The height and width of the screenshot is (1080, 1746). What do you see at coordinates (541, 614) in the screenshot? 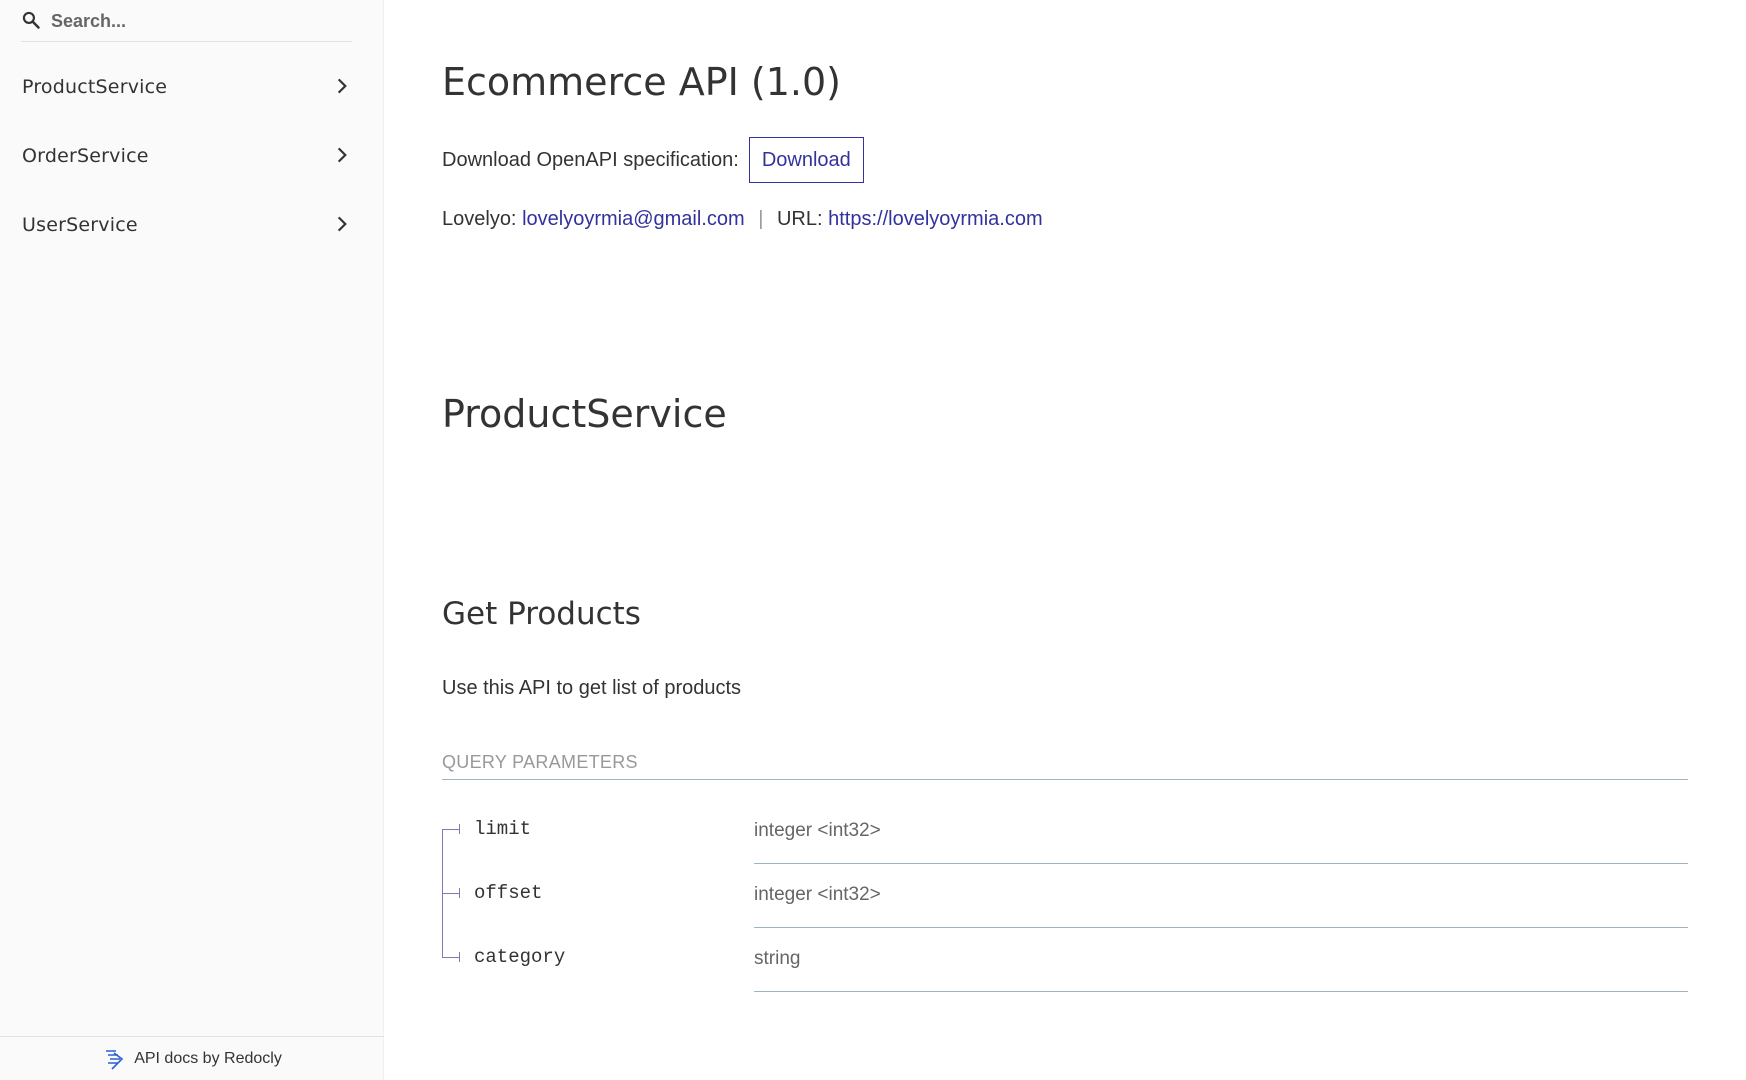
I see `operation-title: Get Products` at bounding box center [541, 614].